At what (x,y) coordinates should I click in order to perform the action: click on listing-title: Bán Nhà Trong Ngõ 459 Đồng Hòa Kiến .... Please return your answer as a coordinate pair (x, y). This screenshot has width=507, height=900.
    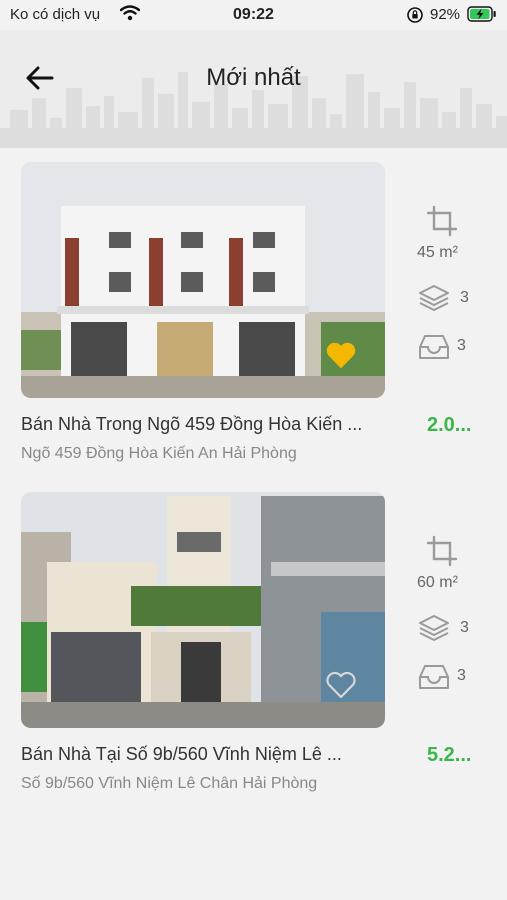
    Looking at the image, I should click on (221, 424).